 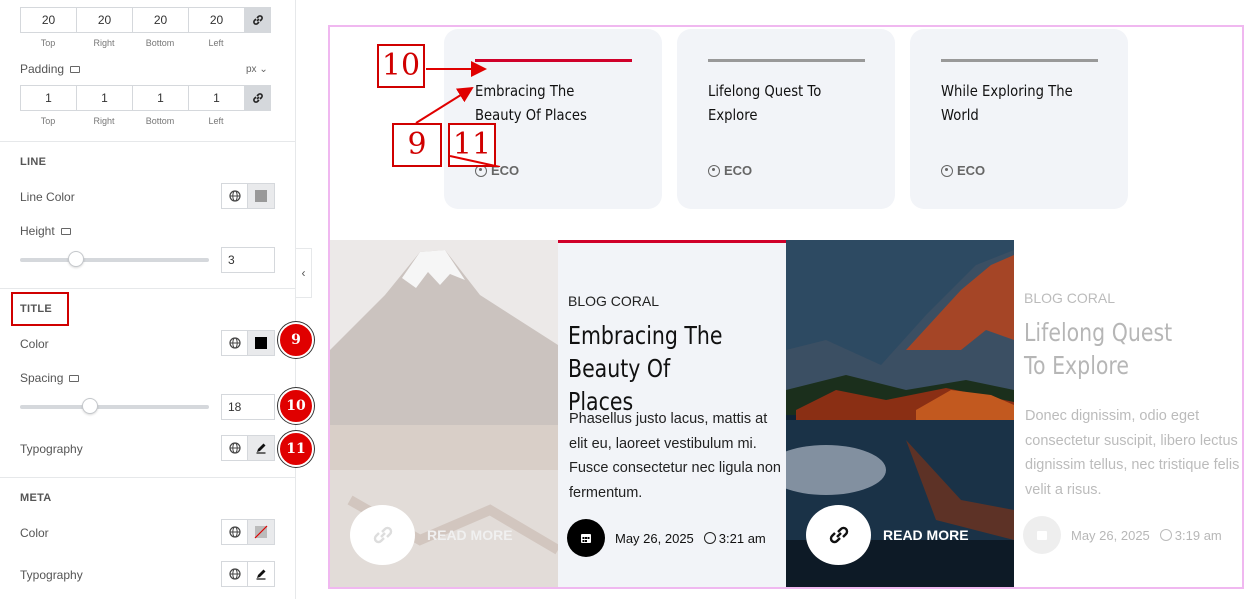 What do you see at coordinates (257, 69) in the screenshot?
I see `unit-select: px ⌄` at bounding box center [257, 69].